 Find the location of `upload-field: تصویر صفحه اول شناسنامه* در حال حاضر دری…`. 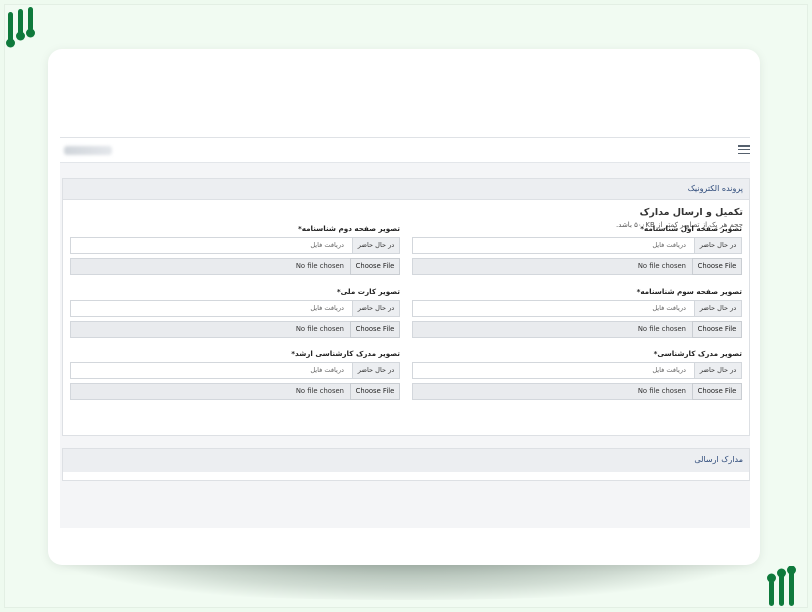

upload-field: تصویر صفحه اول شناسنامه* در حال حاضر دری… is located at coordinates (577, 249).